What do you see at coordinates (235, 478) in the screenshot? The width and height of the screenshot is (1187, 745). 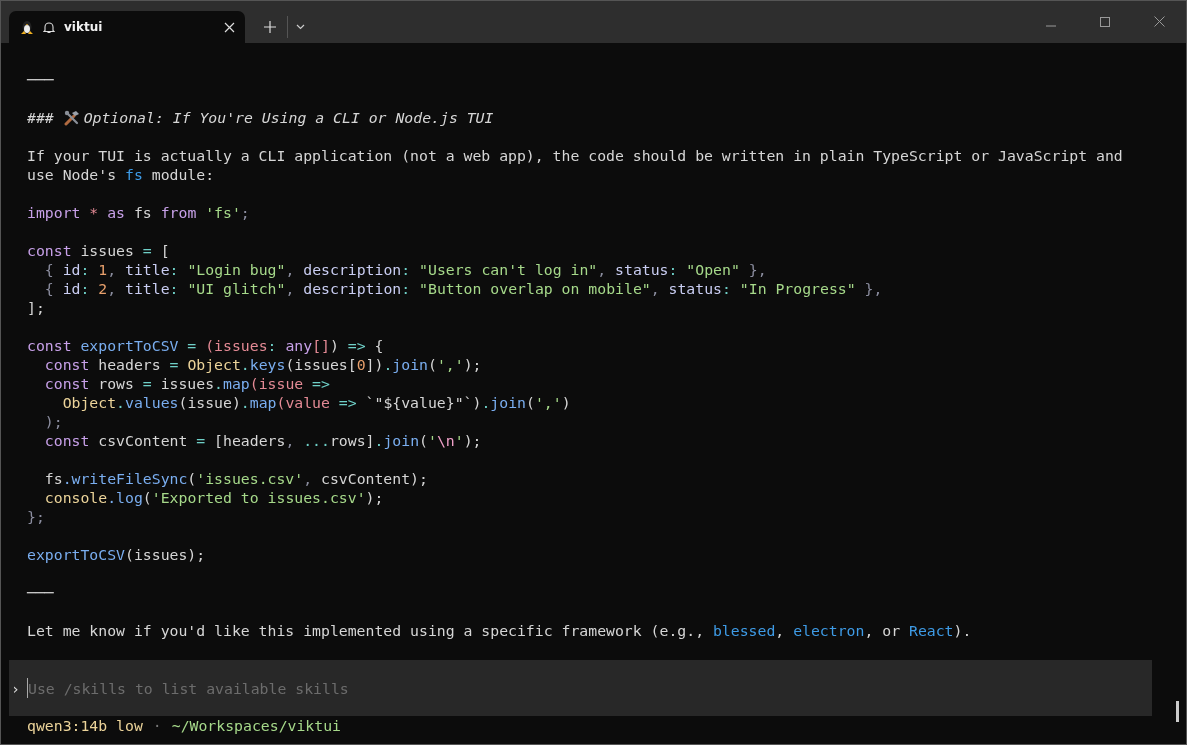 I see `code-line: fs.writeFileSync('issues.csv', csvContent);` at bounding box center [235, 478].